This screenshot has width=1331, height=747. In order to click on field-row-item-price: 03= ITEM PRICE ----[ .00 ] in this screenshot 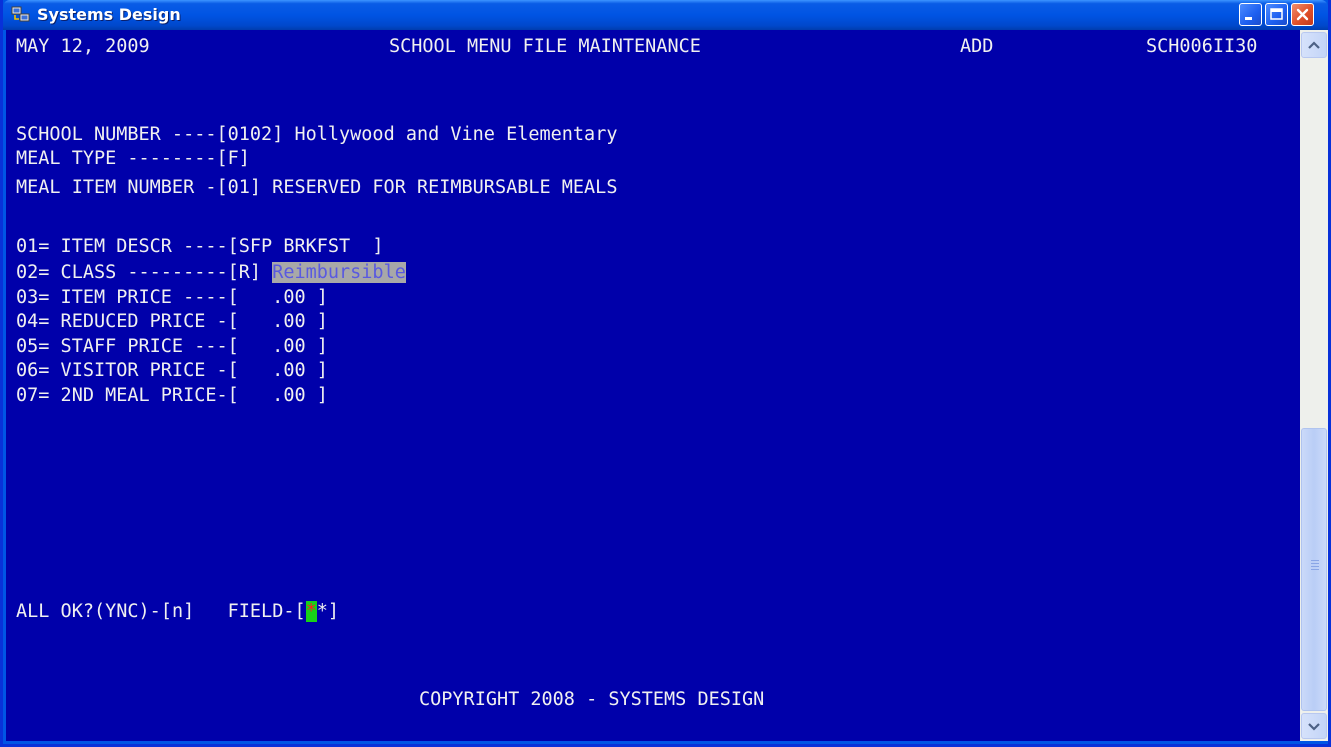, I will do `click(172, 298)`.